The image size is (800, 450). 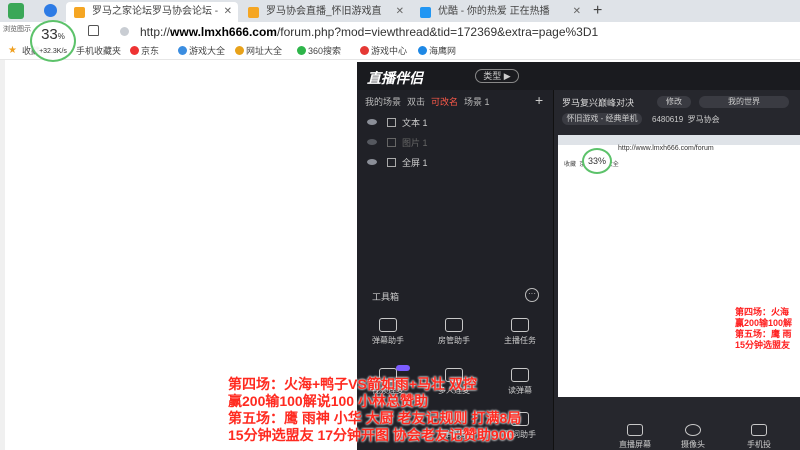 What do you see at coordinates (597, 161) in the screenshot?
I see `mini-speed-widget: 33%` at bounding box center [597, 161].